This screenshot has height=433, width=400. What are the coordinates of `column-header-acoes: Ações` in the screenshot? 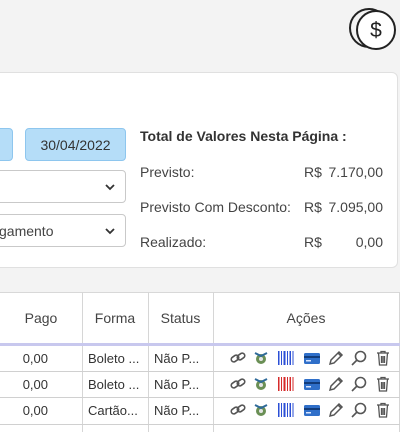 It's located at (306, 318).